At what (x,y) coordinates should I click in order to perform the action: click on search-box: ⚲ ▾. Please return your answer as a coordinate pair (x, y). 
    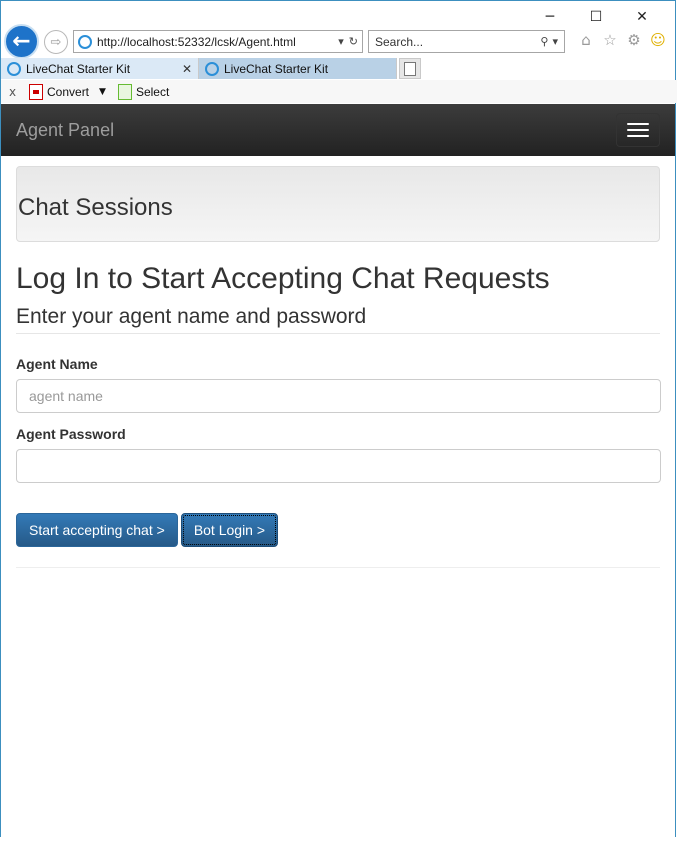
    Looking at the image, I should click on (466, 41).